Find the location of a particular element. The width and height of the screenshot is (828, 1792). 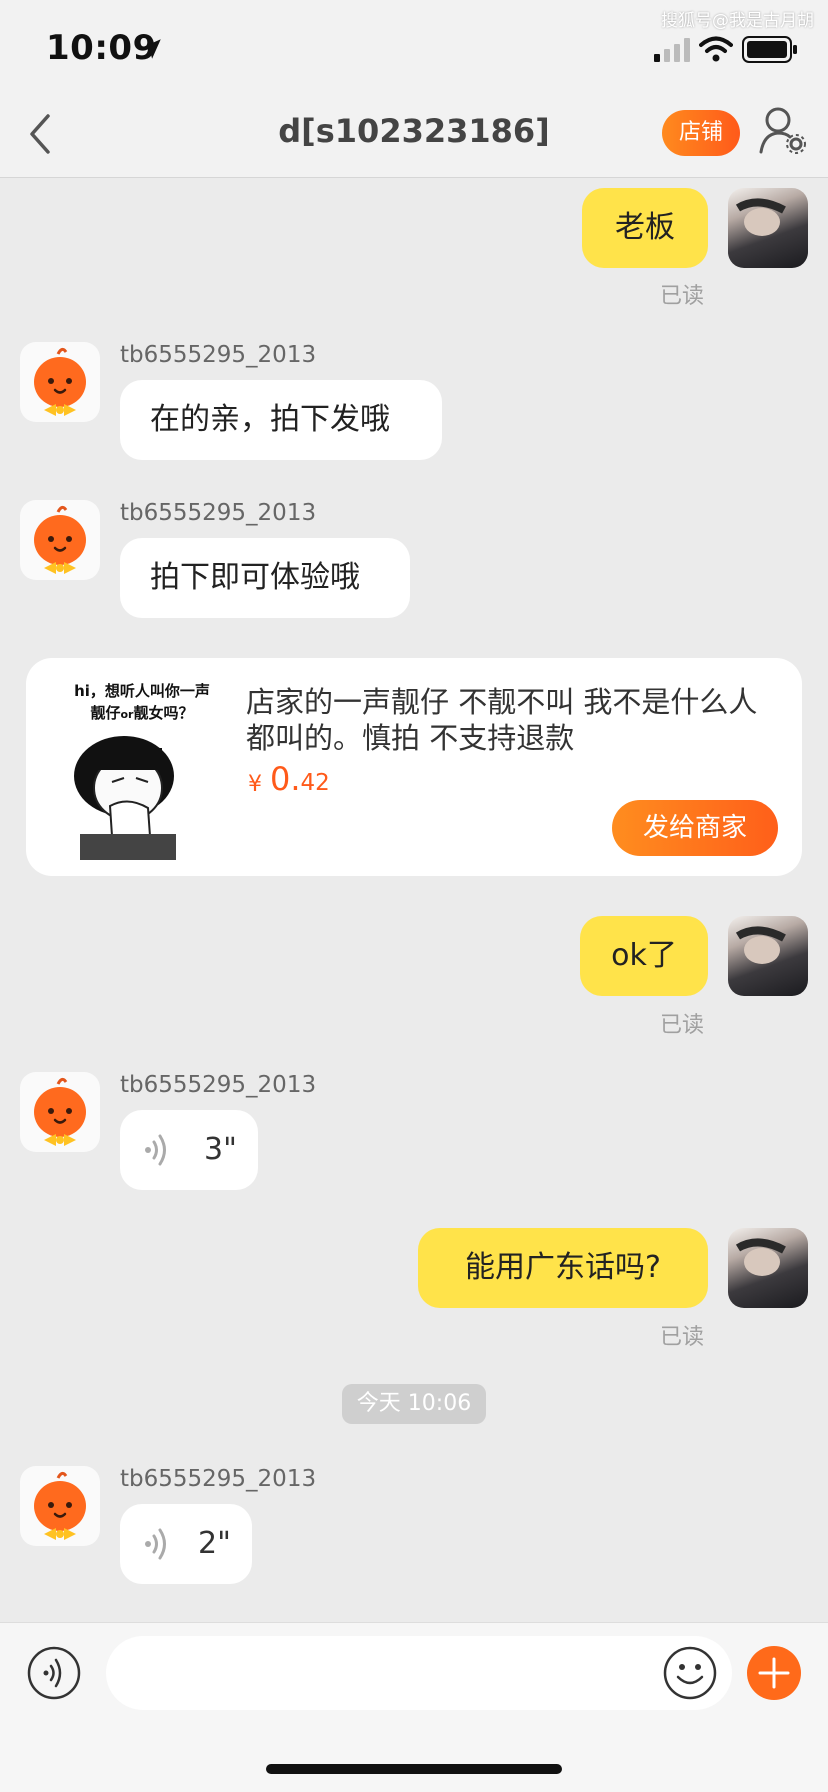

message-bubble-outgoing: ok了 is located at coordinates (644, 956).